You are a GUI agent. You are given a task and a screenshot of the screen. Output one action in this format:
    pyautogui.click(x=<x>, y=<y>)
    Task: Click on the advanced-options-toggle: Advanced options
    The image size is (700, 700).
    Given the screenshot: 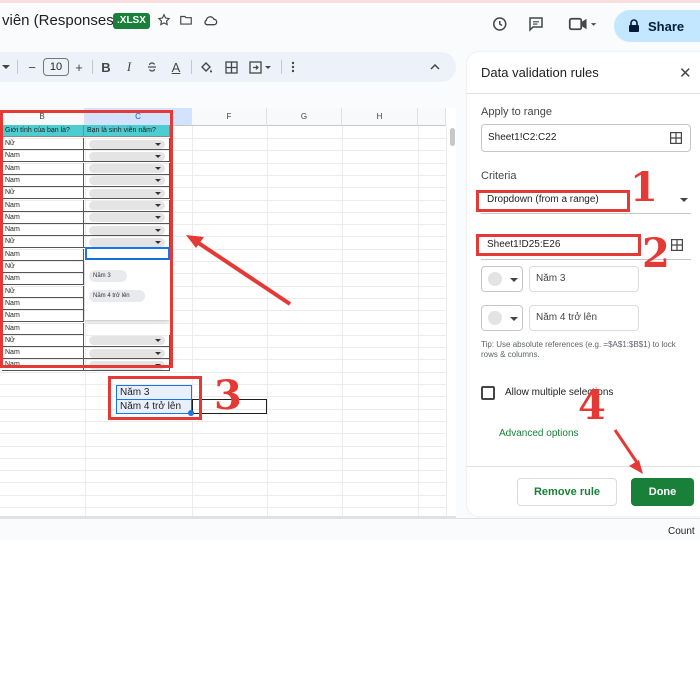 What is the action you would take?
    pyautogui.click(x=539, y=433)
    